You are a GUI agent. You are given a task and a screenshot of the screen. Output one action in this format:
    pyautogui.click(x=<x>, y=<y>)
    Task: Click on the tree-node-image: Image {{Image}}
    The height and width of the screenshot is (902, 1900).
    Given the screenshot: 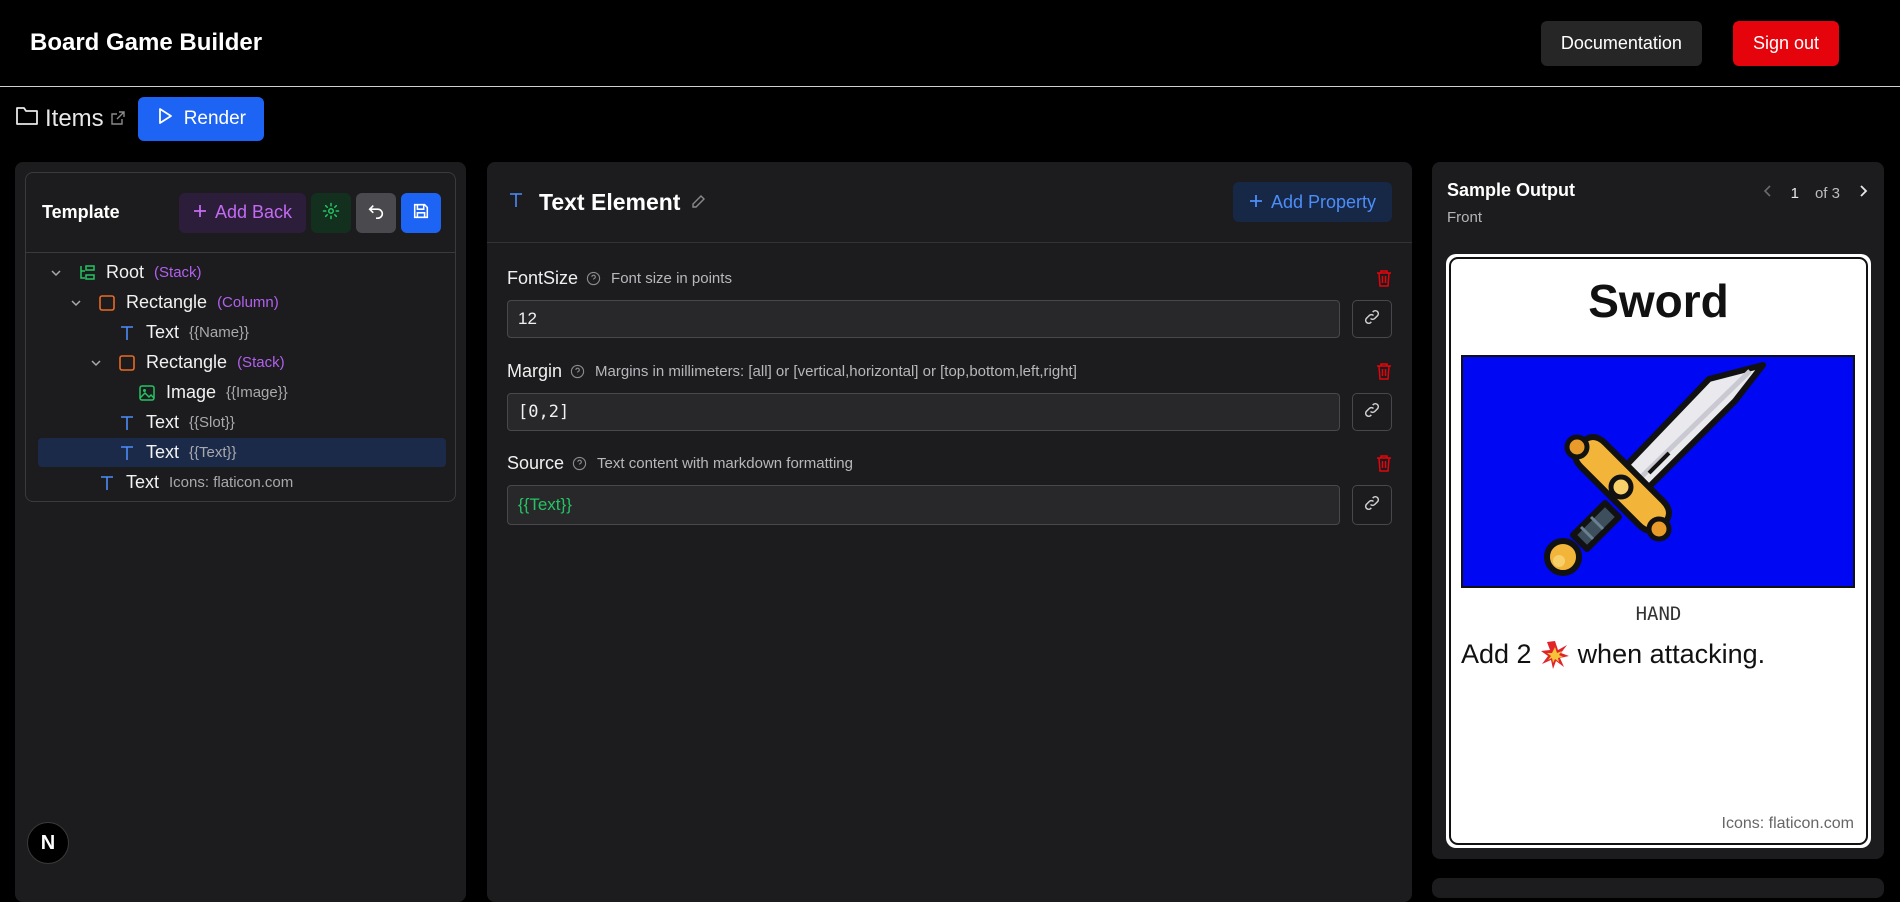 What is the action you would take?
    pyautogui.click(x=213, y=392)
    